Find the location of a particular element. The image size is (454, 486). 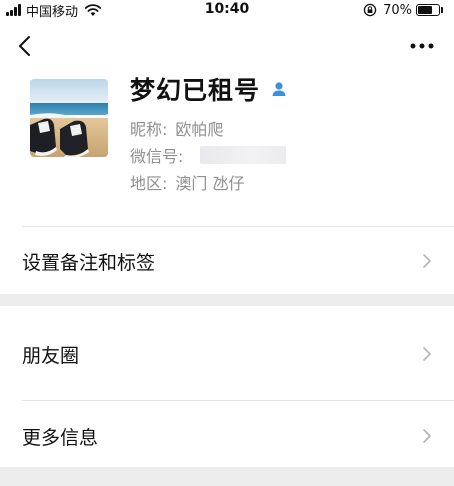

nickname-line: 昵称: 欧帕爬 is located at coordinates (176, 128).